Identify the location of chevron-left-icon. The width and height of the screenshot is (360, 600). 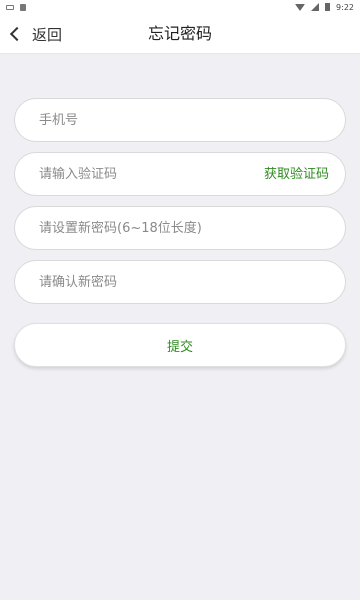
(17, 34).